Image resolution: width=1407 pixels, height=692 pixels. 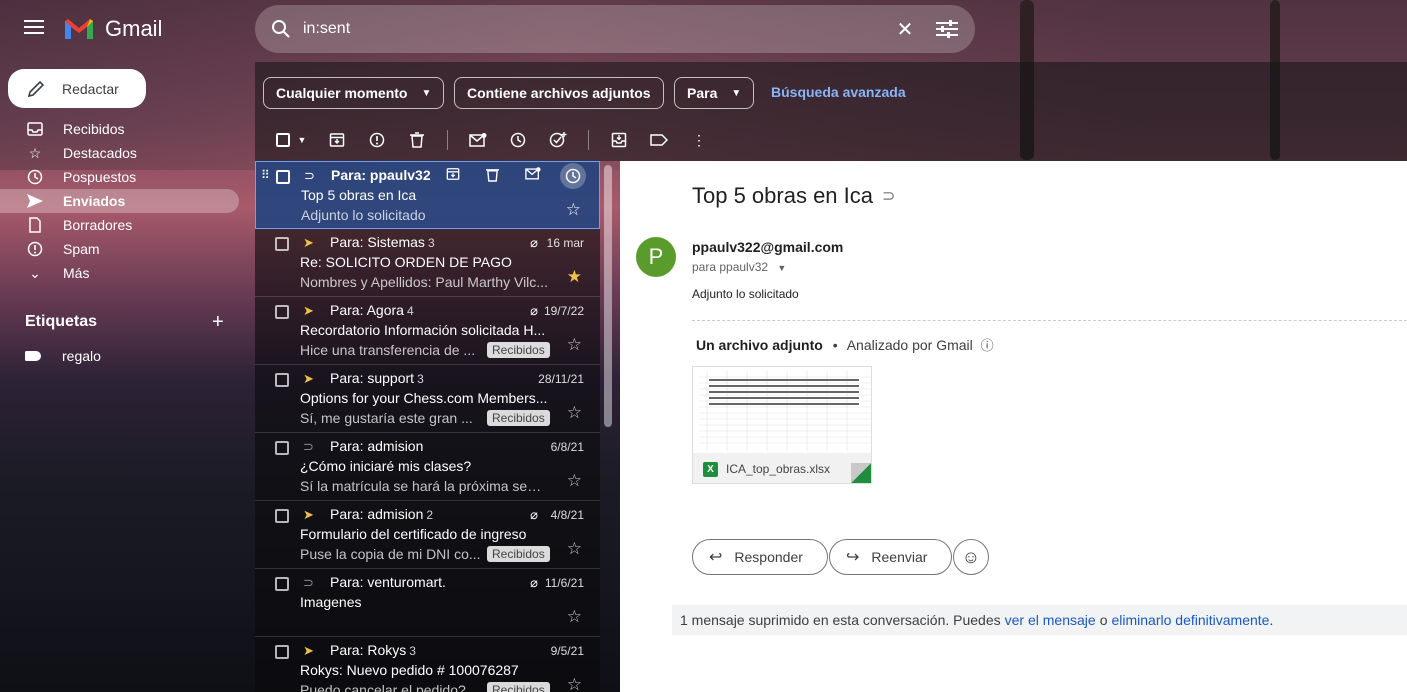 What do you see at coordinates (381, 175) in the screenshot?
I see `row-recipient: Para: ppaulv32` at bounding box center [381, 175].